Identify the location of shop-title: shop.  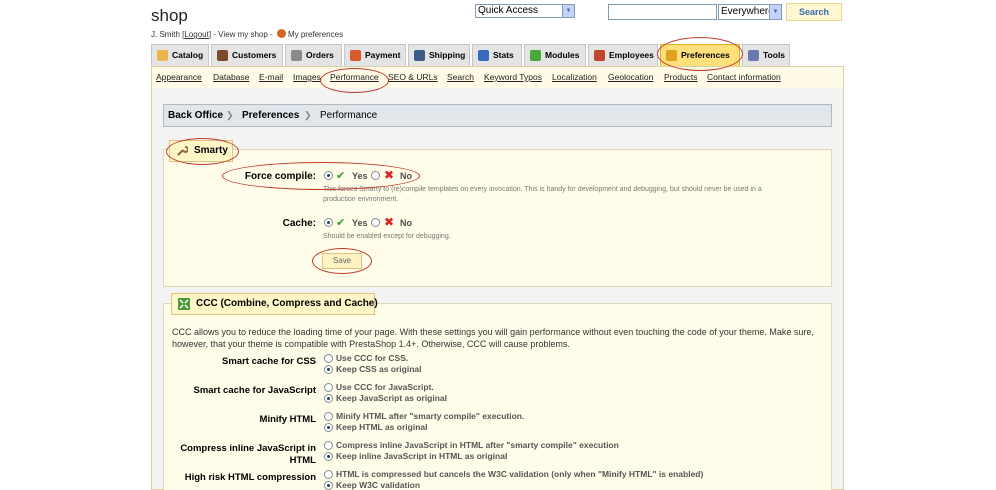
(169, 15).